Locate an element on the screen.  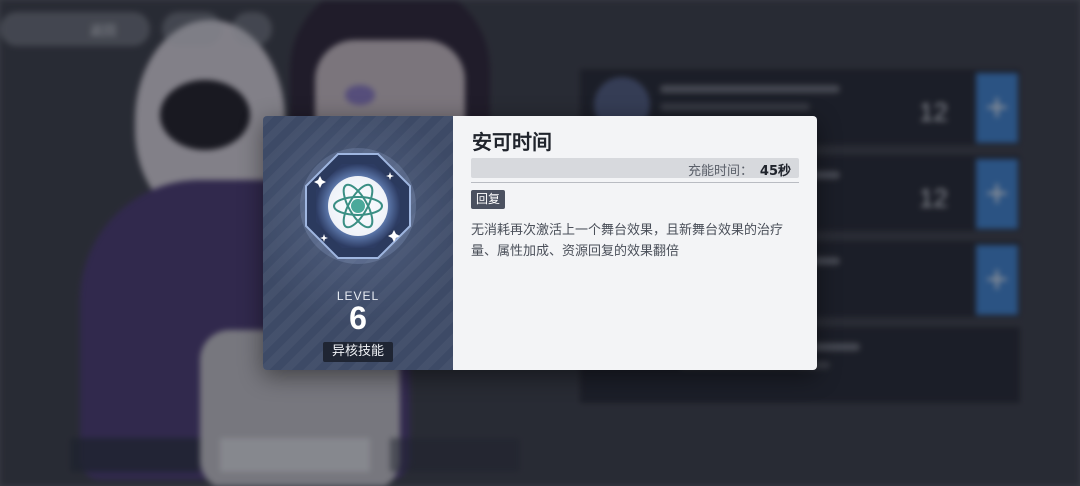
skill-description: 无消耗再次激活上一个舞台效果，且新舞台效果的治疗量、属性加成、资源回复的效果翻倍 is located at coordinates (627, 241).